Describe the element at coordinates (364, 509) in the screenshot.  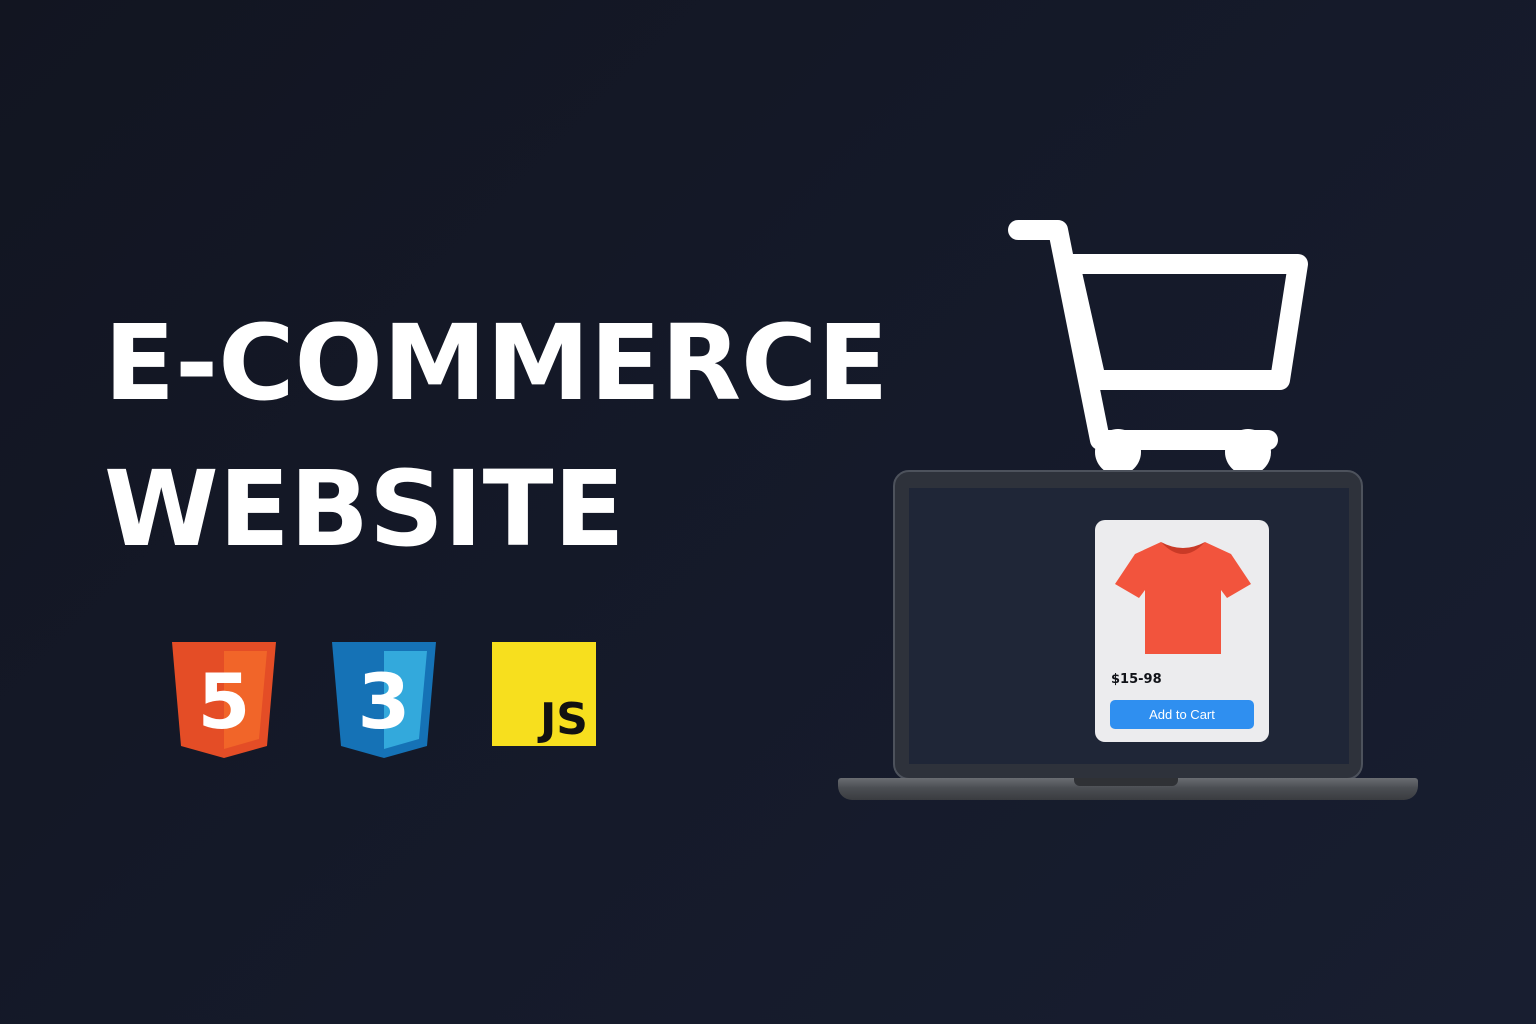
I see `title-line-2: WEBSITE` at that location.